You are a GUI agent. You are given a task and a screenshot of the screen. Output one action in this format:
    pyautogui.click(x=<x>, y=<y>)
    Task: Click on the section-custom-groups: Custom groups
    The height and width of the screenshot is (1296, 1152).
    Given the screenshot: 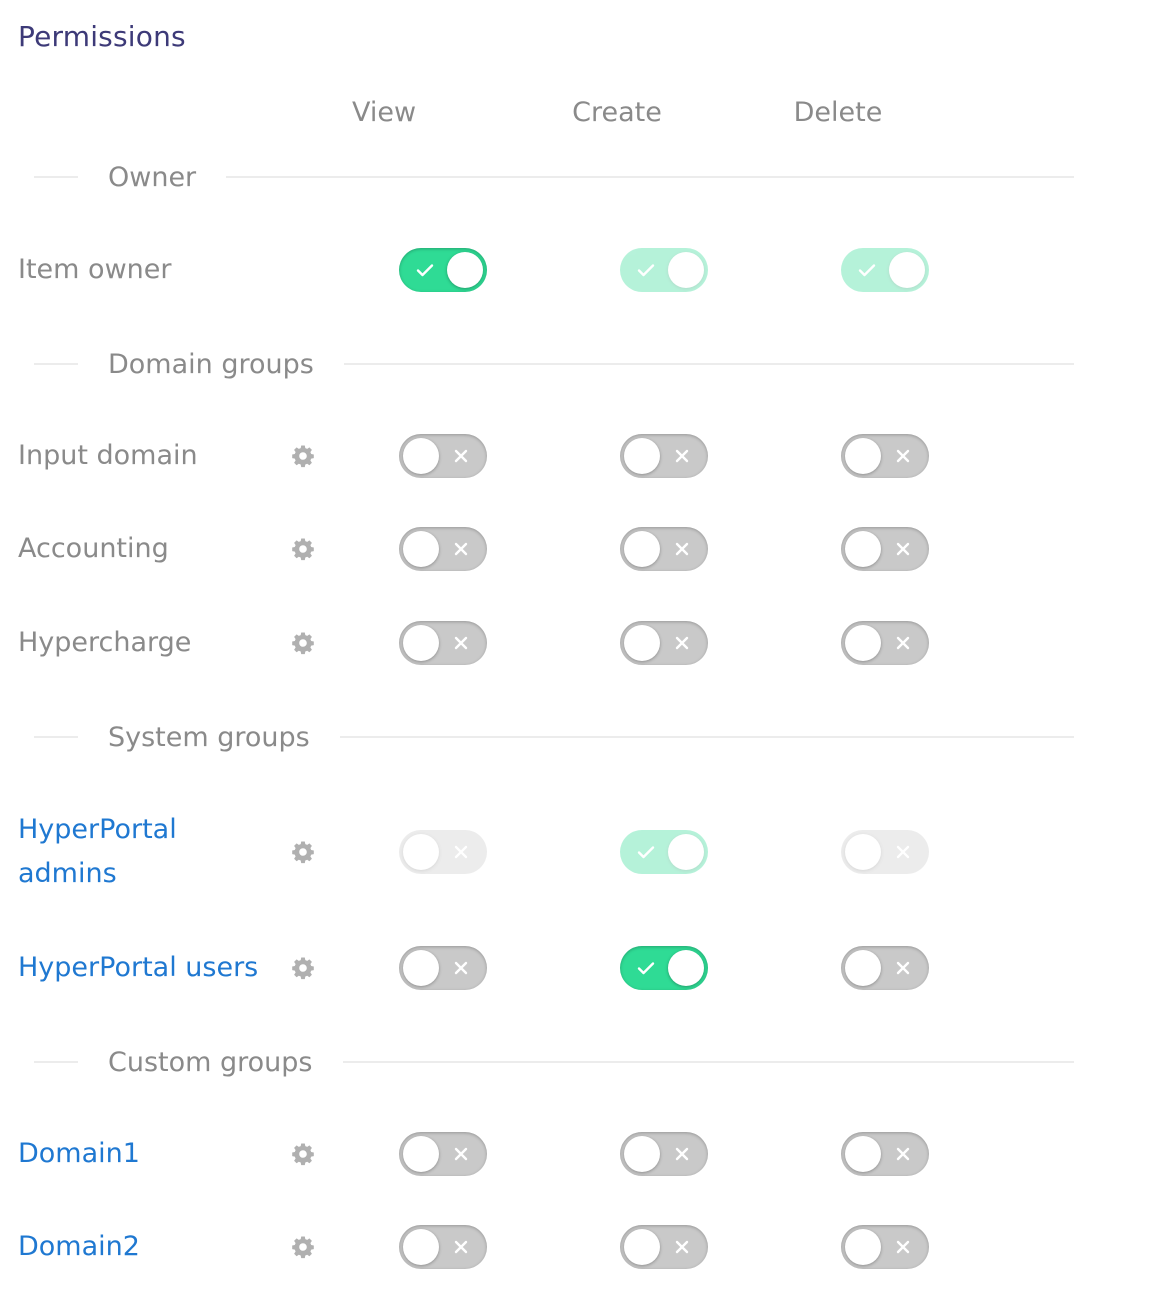 What is the action you would take?
    pyautogui.click(x=554, y=1062)
    